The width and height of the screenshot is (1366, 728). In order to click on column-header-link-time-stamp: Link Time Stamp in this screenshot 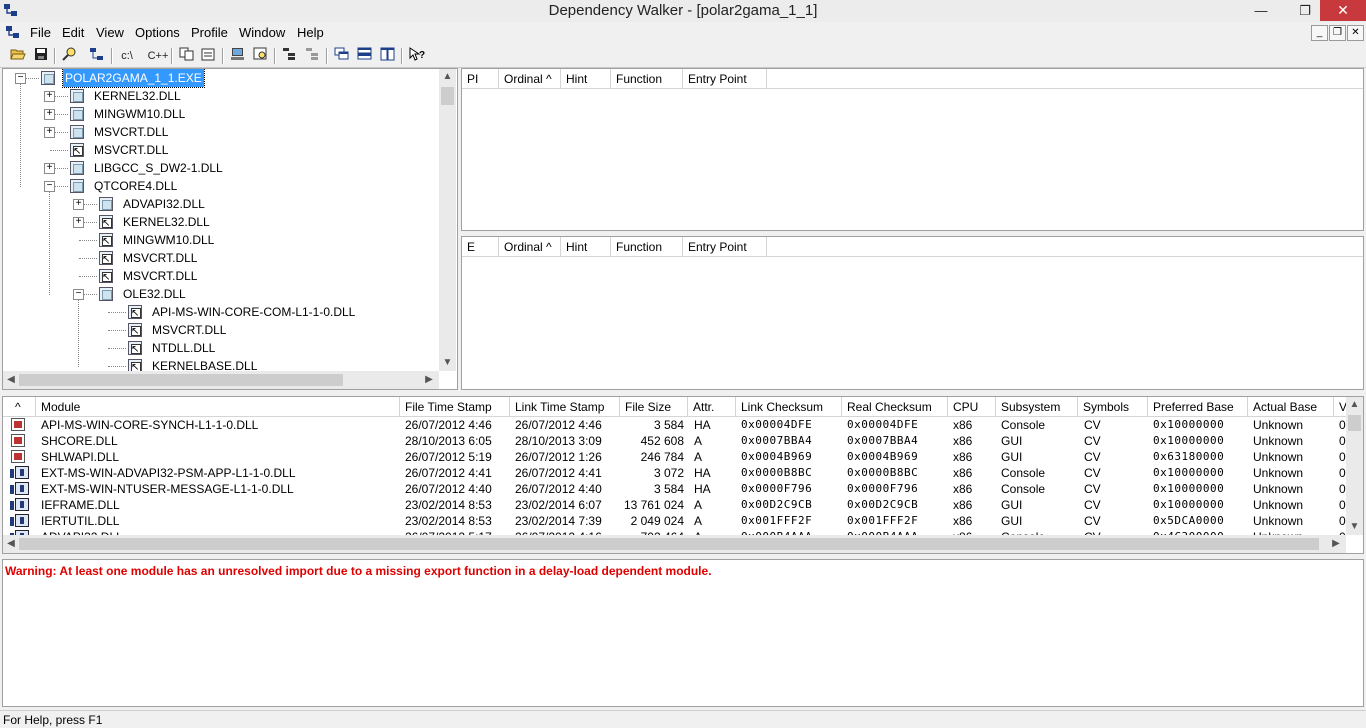, I will do `click(565, 407)`.